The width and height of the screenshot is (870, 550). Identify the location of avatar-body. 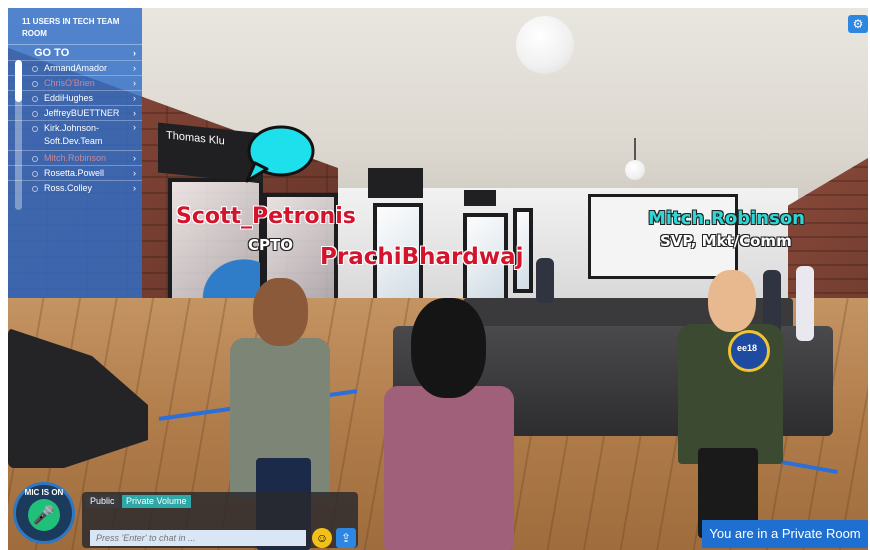
(449, 468).